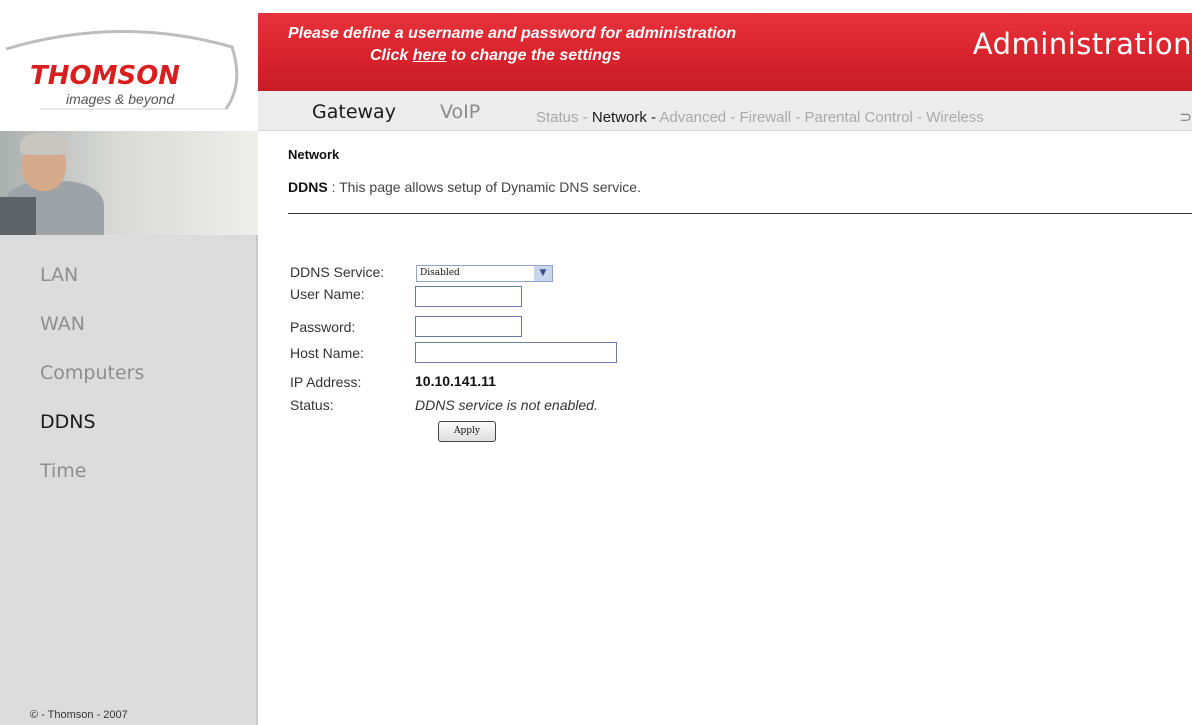 The image size is (1192, 725). What do you see at coordinates (955, 117) in the screenshot?
I see `subtab-wireless: Wireless` at bounding box center [955, 117].